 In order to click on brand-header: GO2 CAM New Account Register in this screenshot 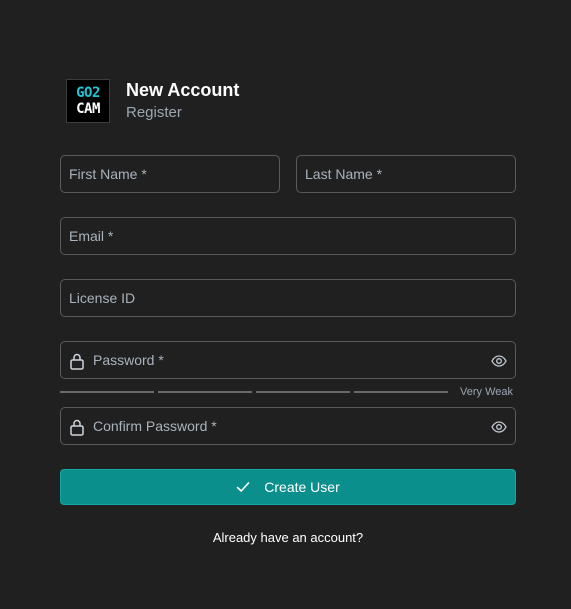, I will do `click(152, 101)`.